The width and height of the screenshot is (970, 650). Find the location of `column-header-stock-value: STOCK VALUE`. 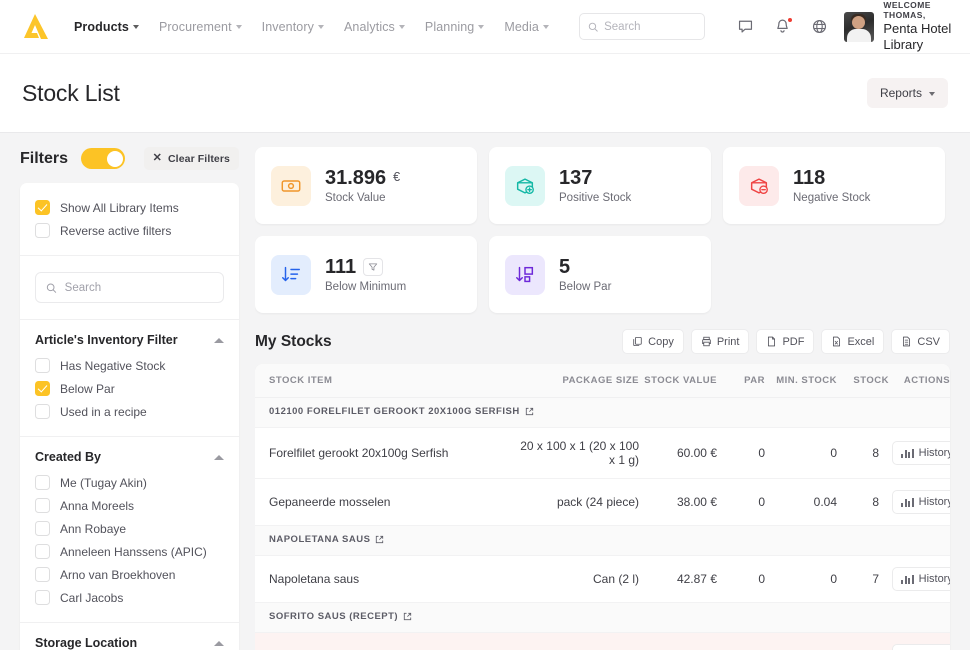

column-header-stock-value: STOCK VALUE is located at coordinates (678, 381).